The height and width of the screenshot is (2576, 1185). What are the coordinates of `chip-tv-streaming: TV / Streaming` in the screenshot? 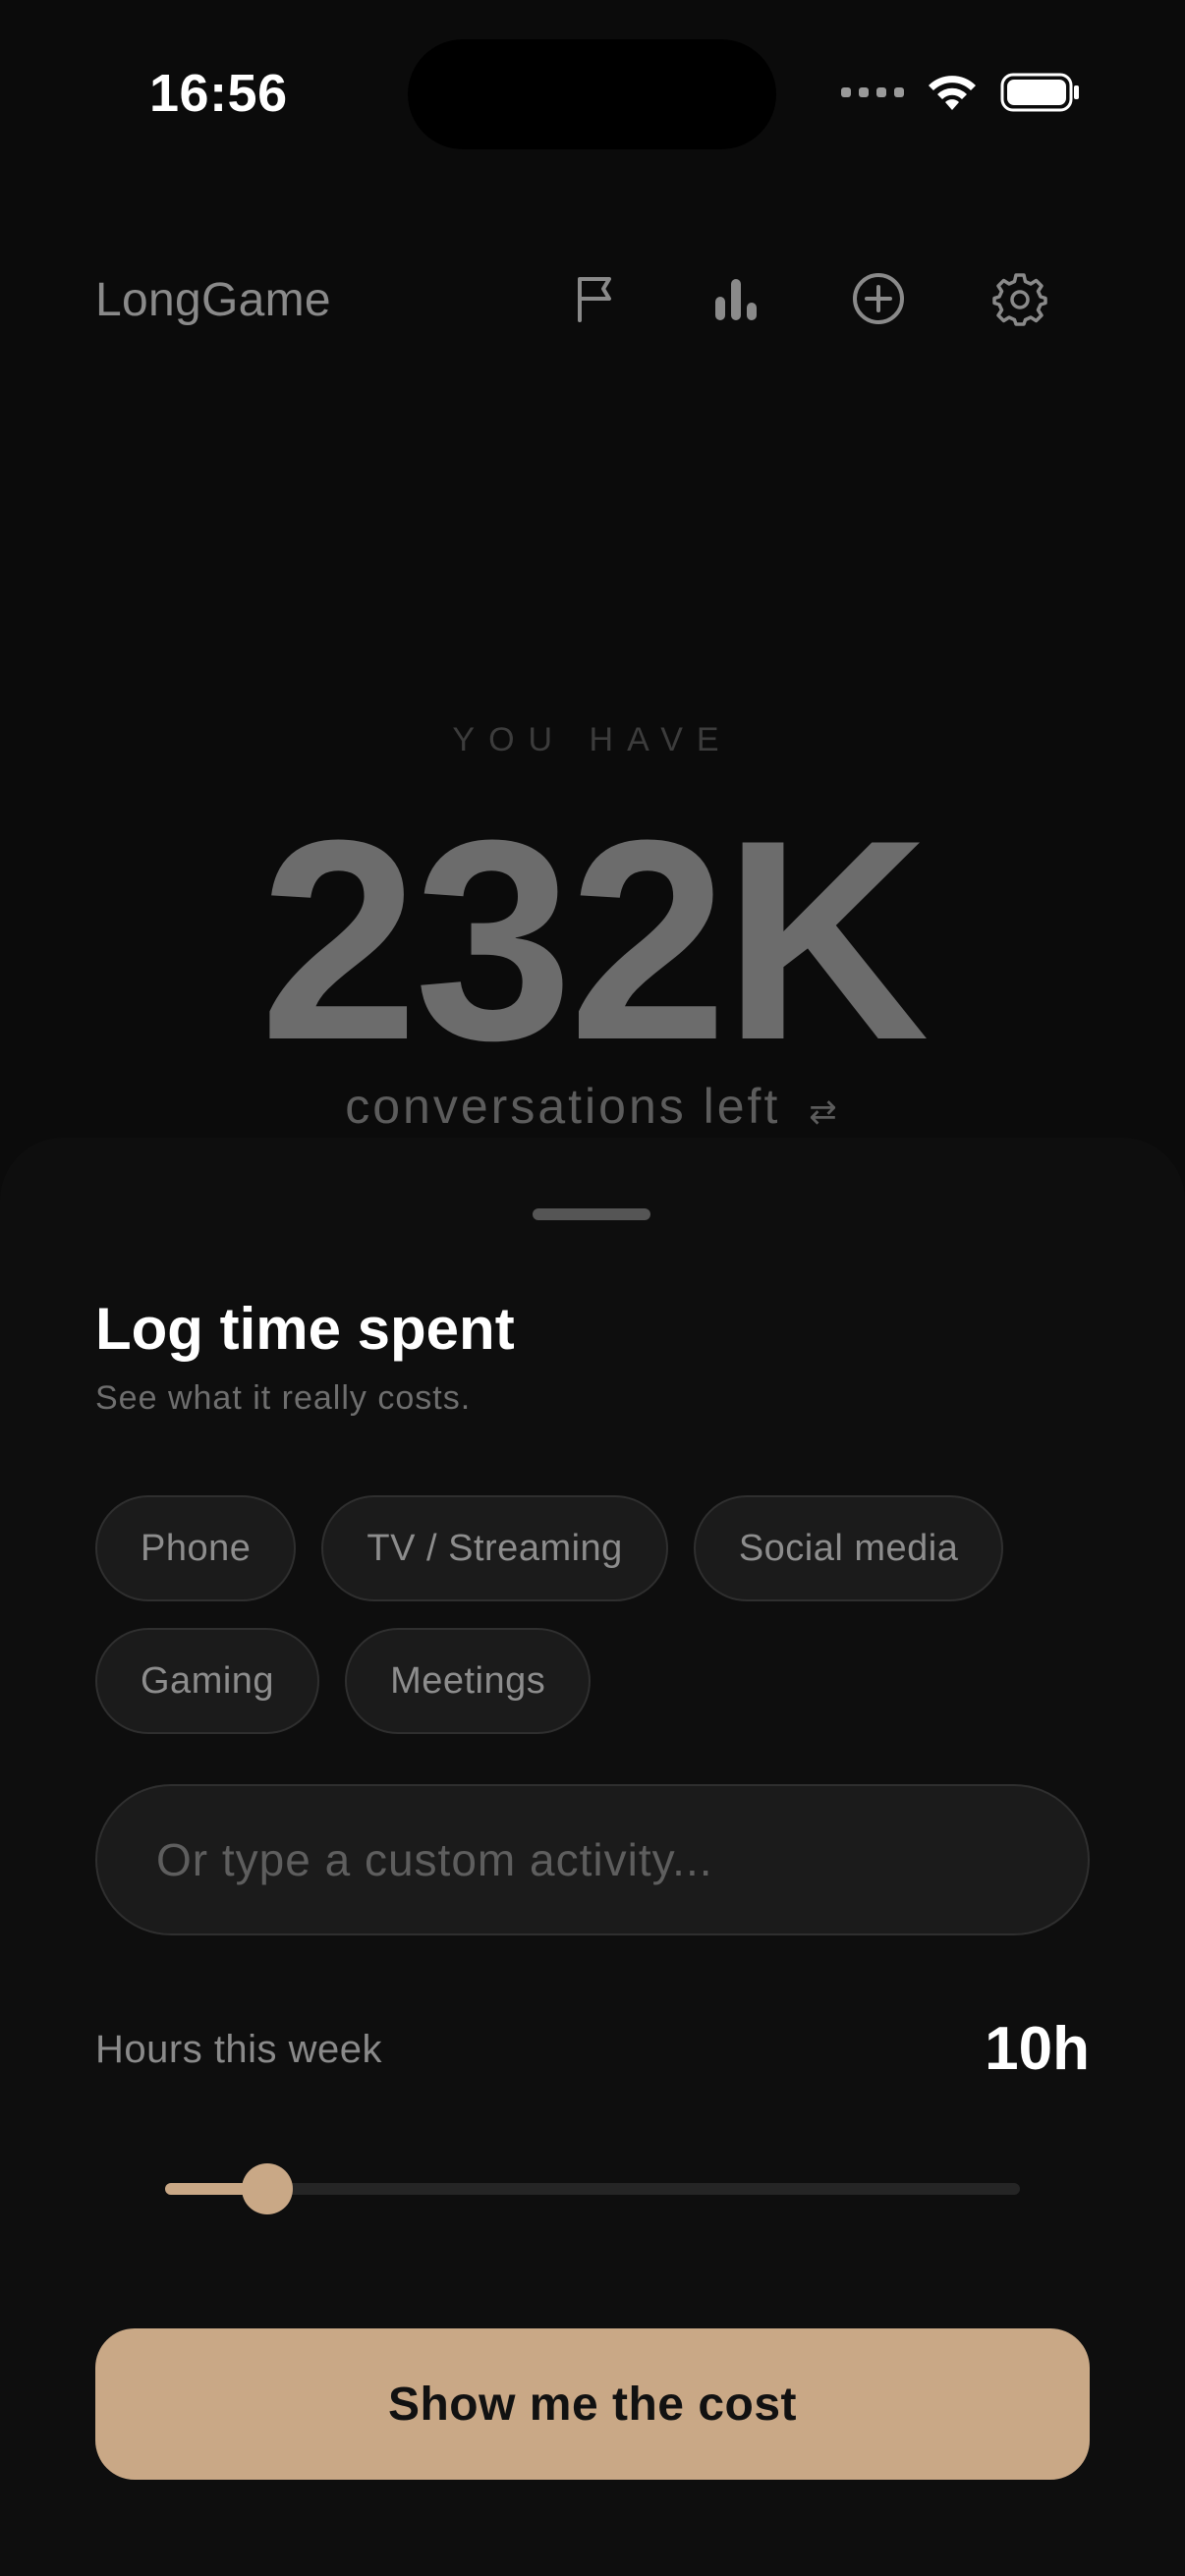 It's located at (495, 1548).